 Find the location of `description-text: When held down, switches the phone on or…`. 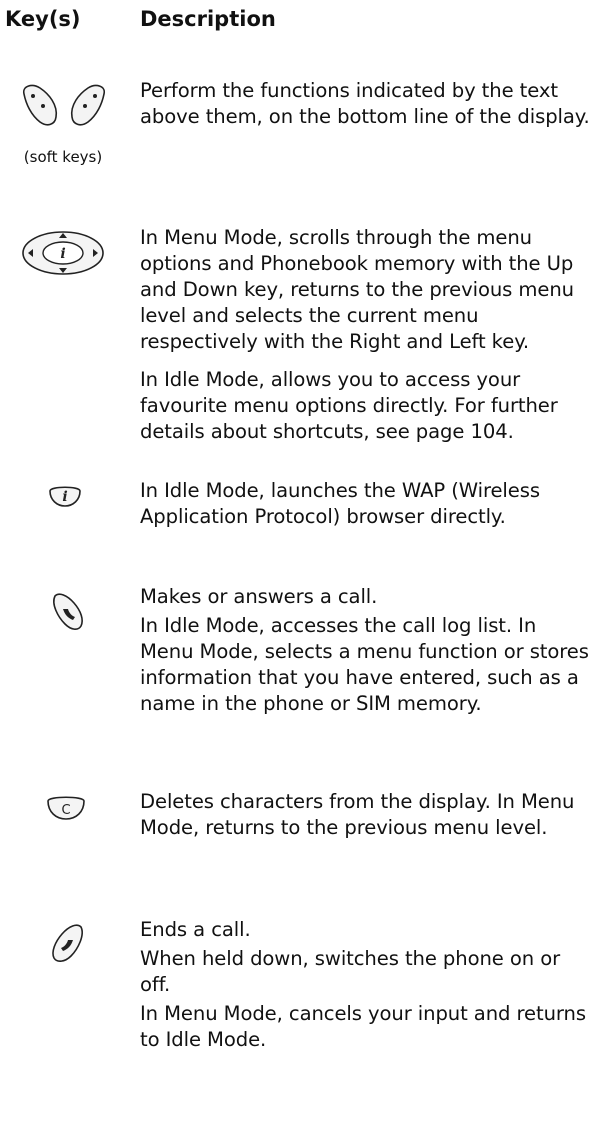

description-text: When held down, switches the phone on or… is located at coordinates (350, 971).